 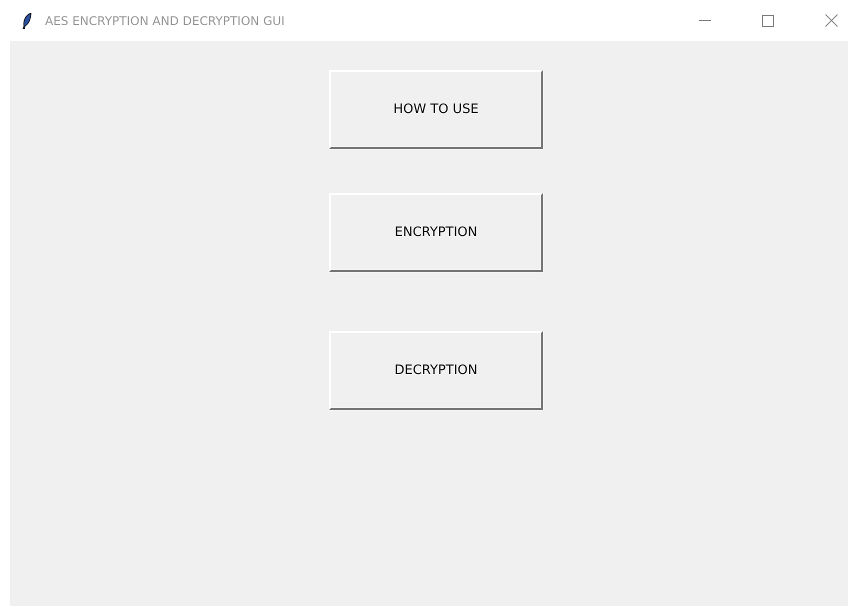 What do you see at coordinates (436, 109) in the screenshot?
I see `menu-button: HOW TO USE` at bounding box center [436, 109].